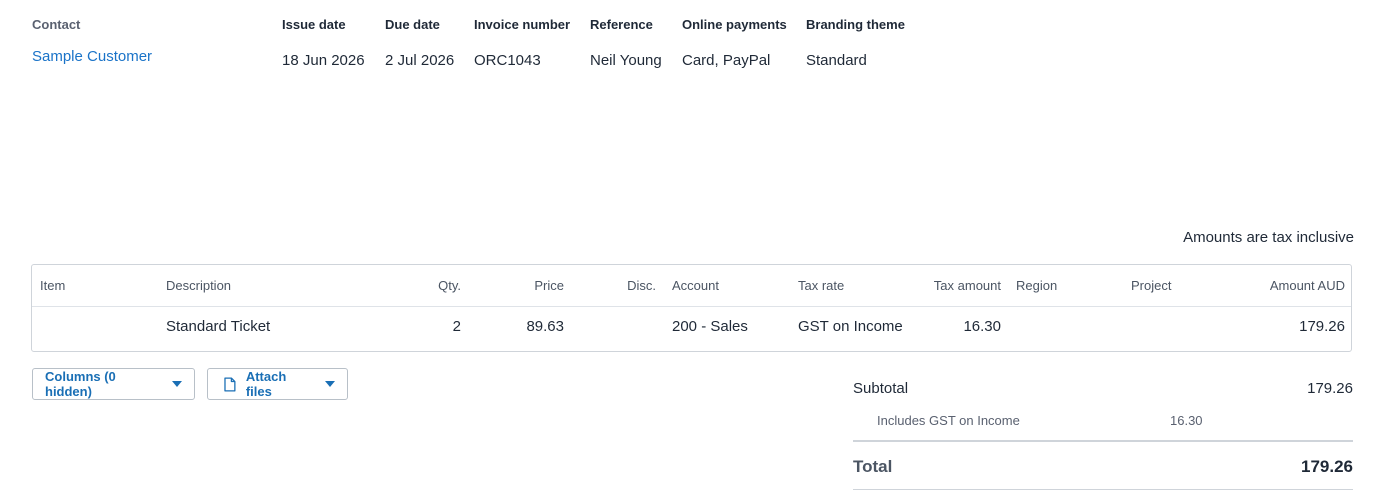 The image size is (1400, 500). I want to click on subtotal-label: Subtotal, so click(881, 388).